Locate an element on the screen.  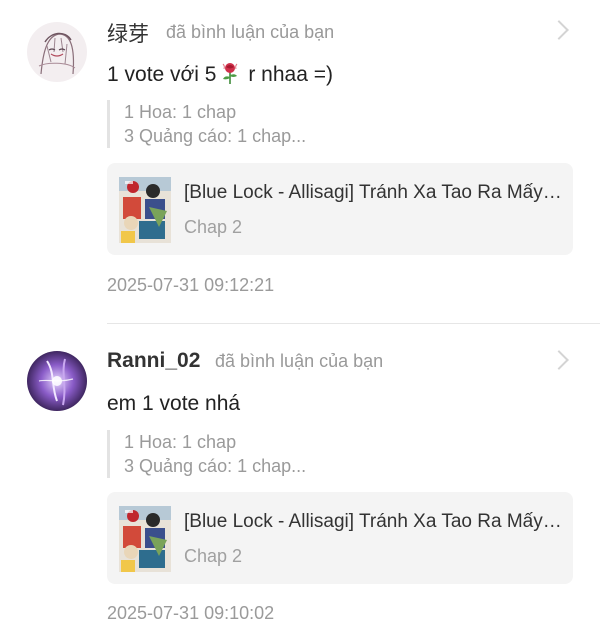
comment-text: 1 vote với 5 r nhaa =) is located at coordinates (220, 74).